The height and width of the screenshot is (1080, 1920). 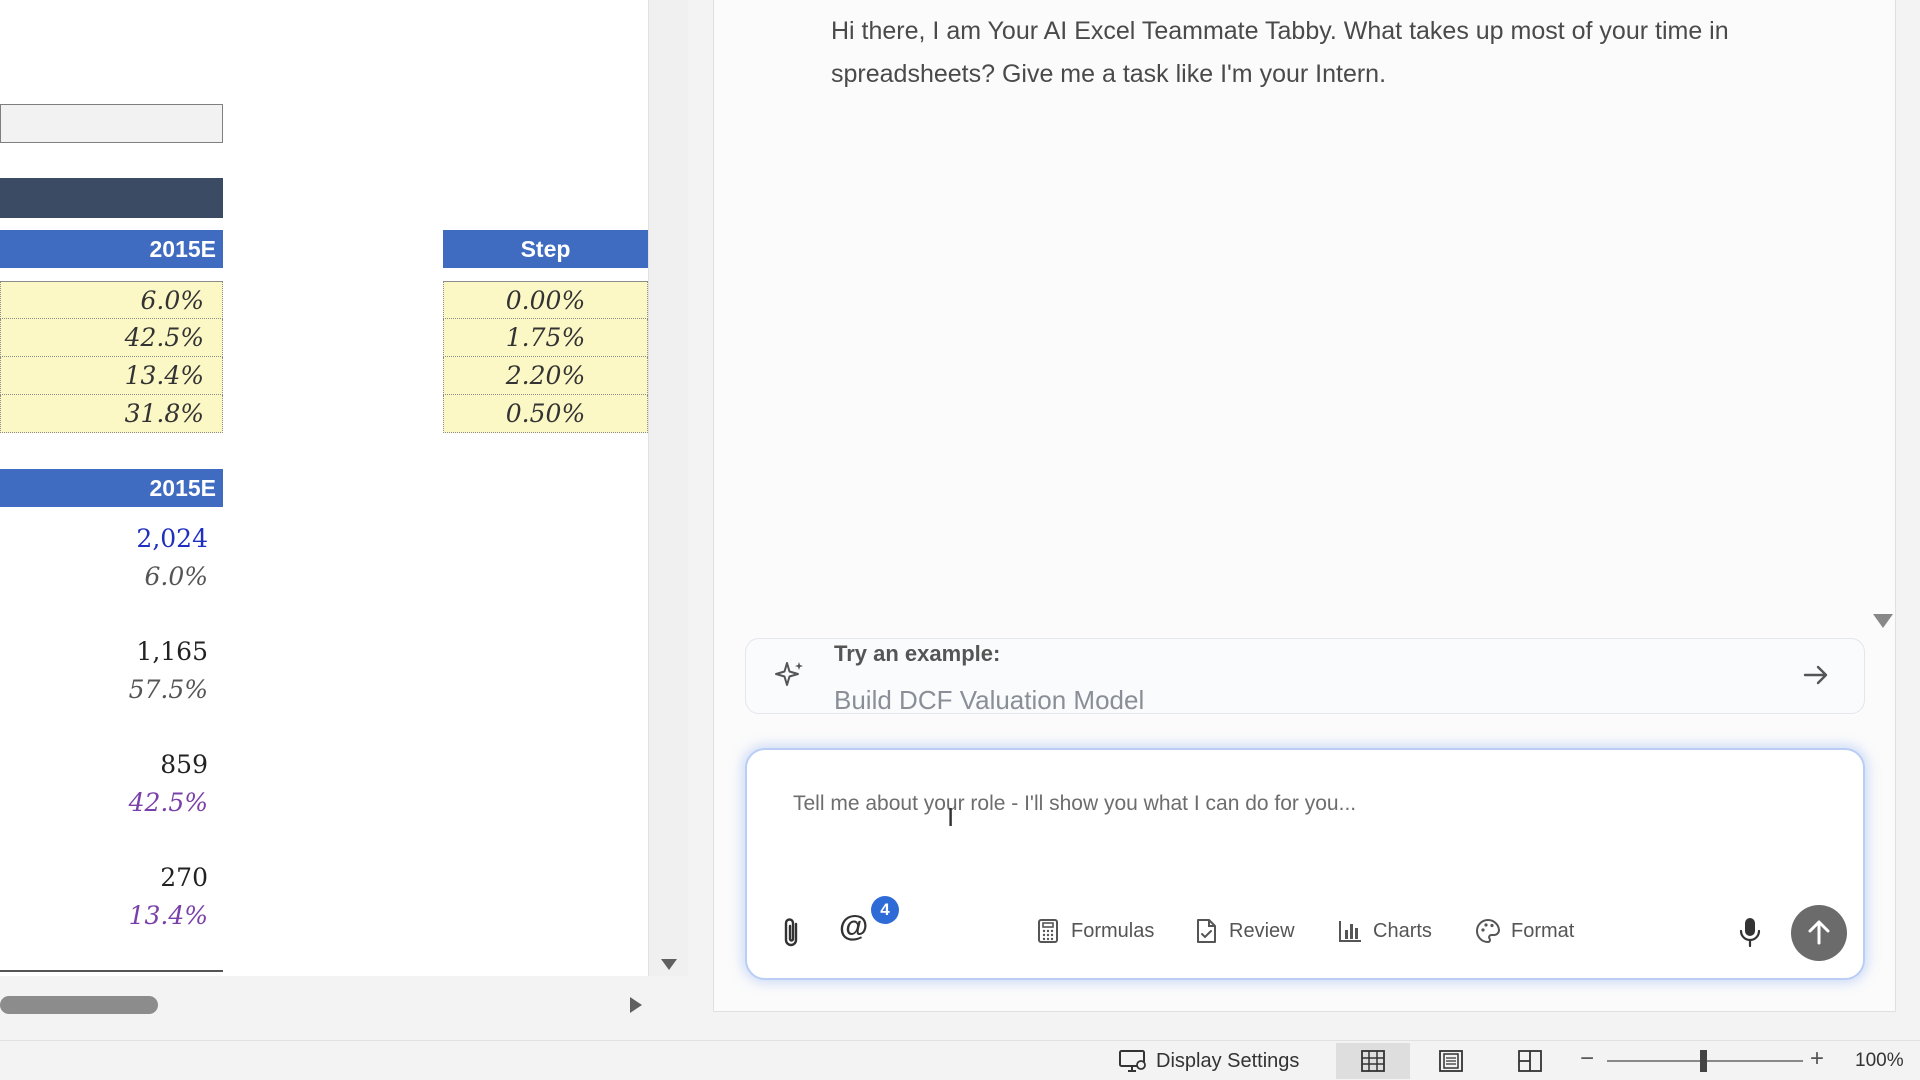 What do you see at coordinates (791, 933) in the screenshot?
I see `paperclip-icon` at bounding box center [791, 933].